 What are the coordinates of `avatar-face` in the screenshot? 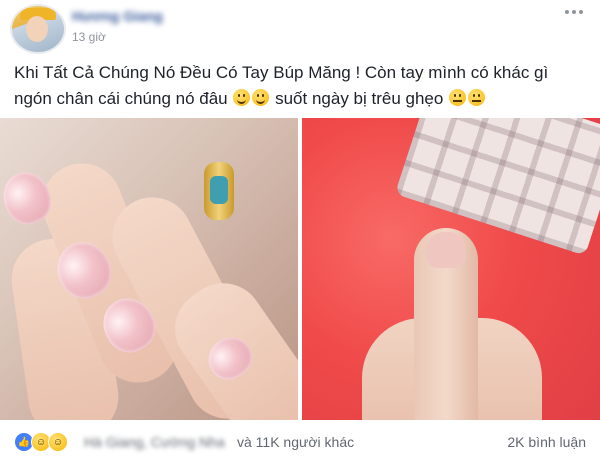 It's located at (37, 29).